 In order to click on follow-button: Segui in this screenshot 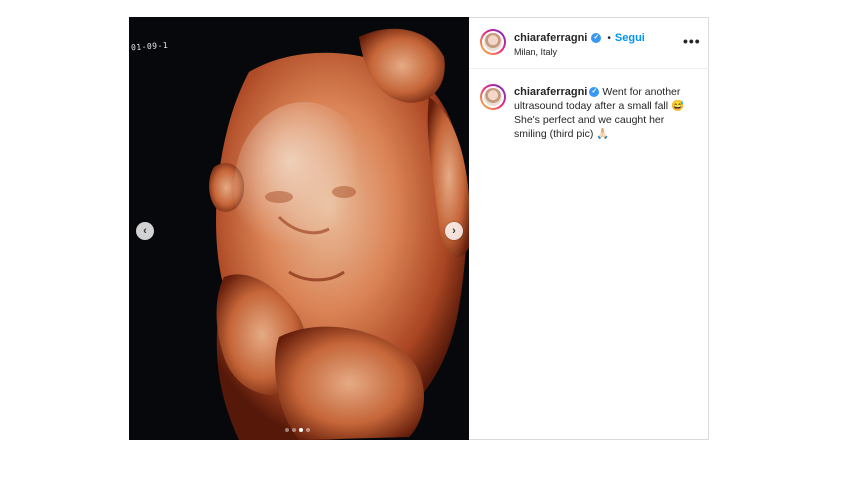, I will do `click(630, 38)`.